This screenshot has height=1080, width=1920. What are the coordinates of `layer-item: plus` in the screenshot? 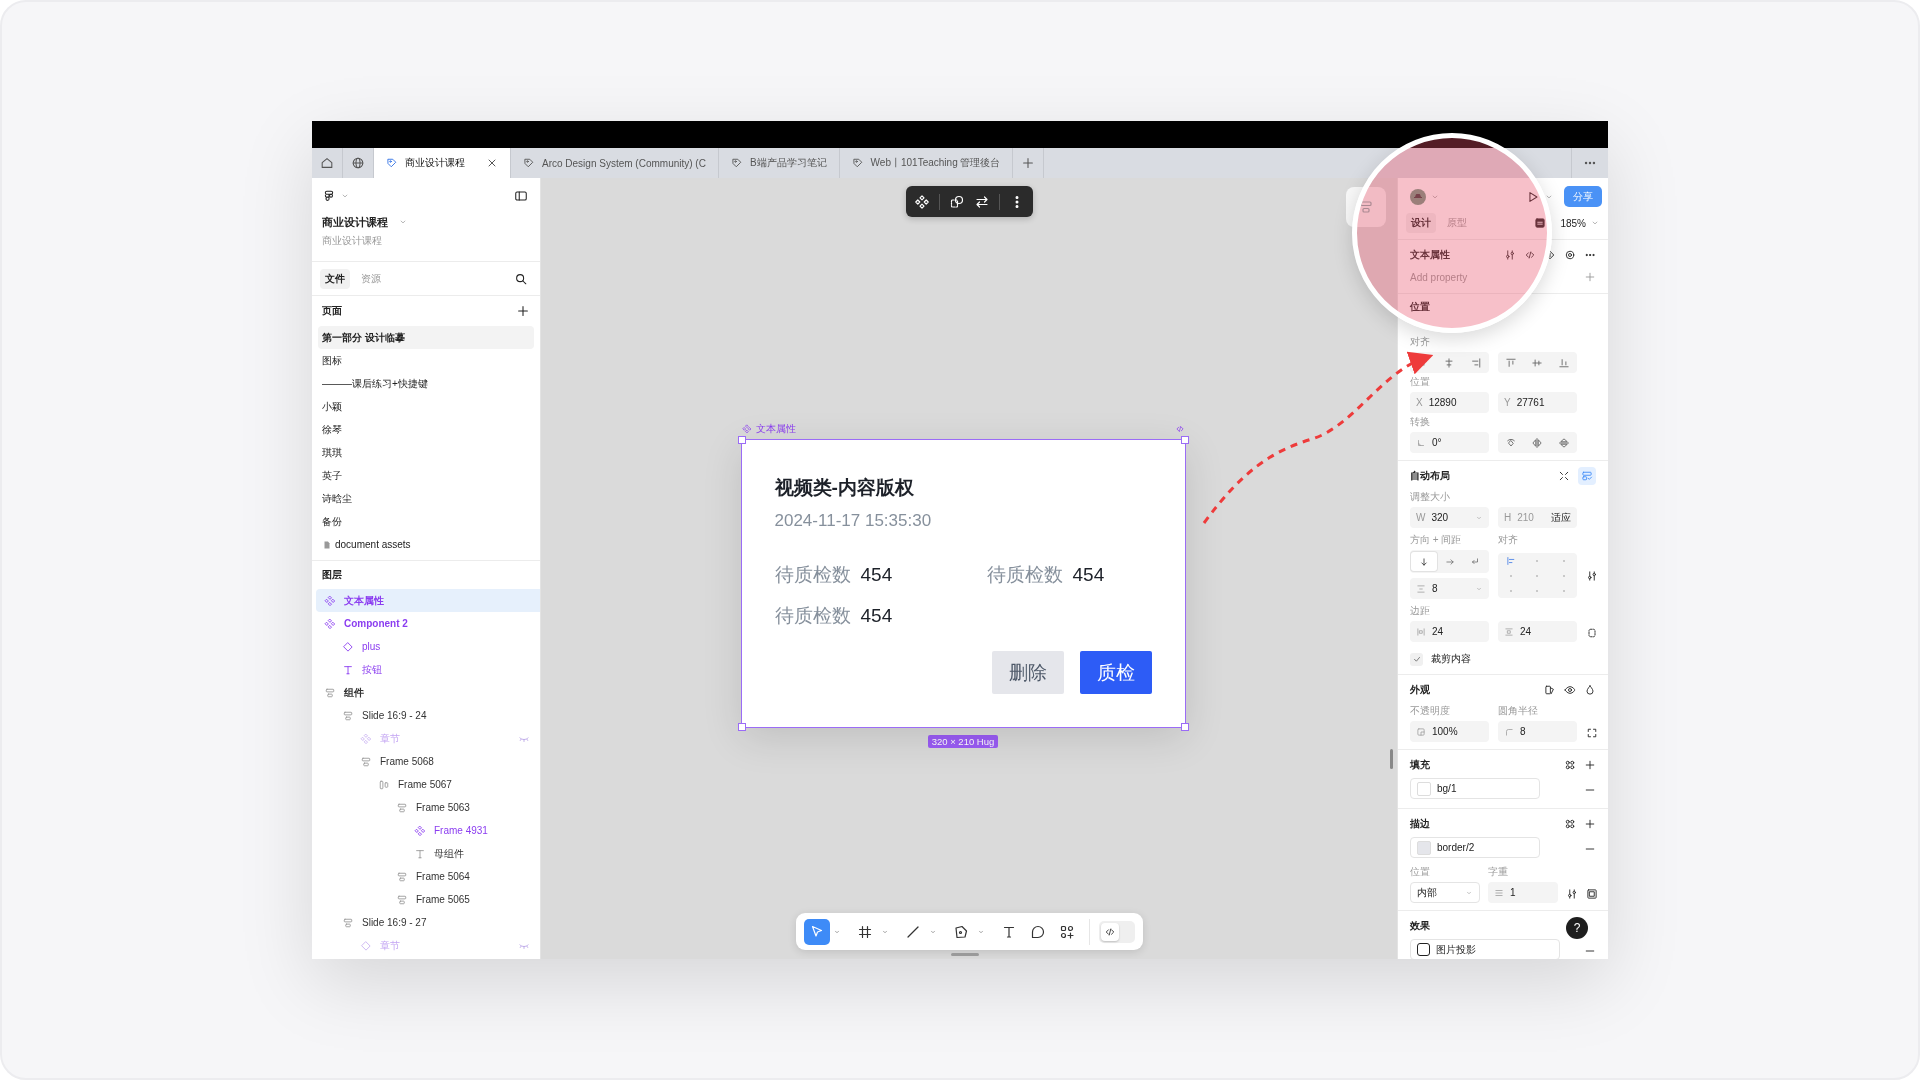 It's located at (428, 646).